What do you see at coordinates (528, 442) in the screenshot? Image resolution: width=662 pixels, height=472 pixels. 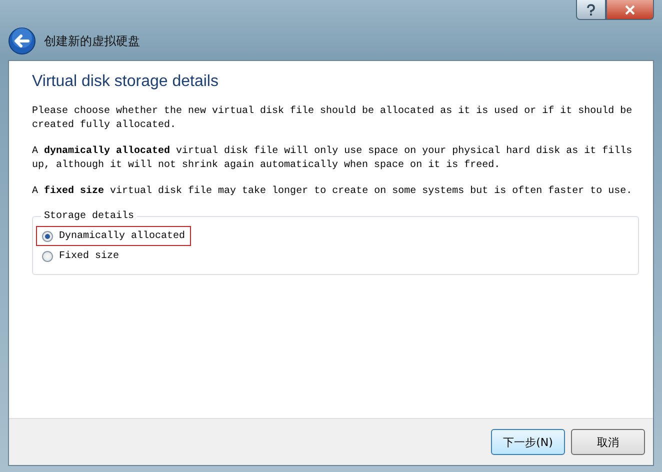 I see `dialog-button: 下一步(N)` at bounding box center [528, 442].